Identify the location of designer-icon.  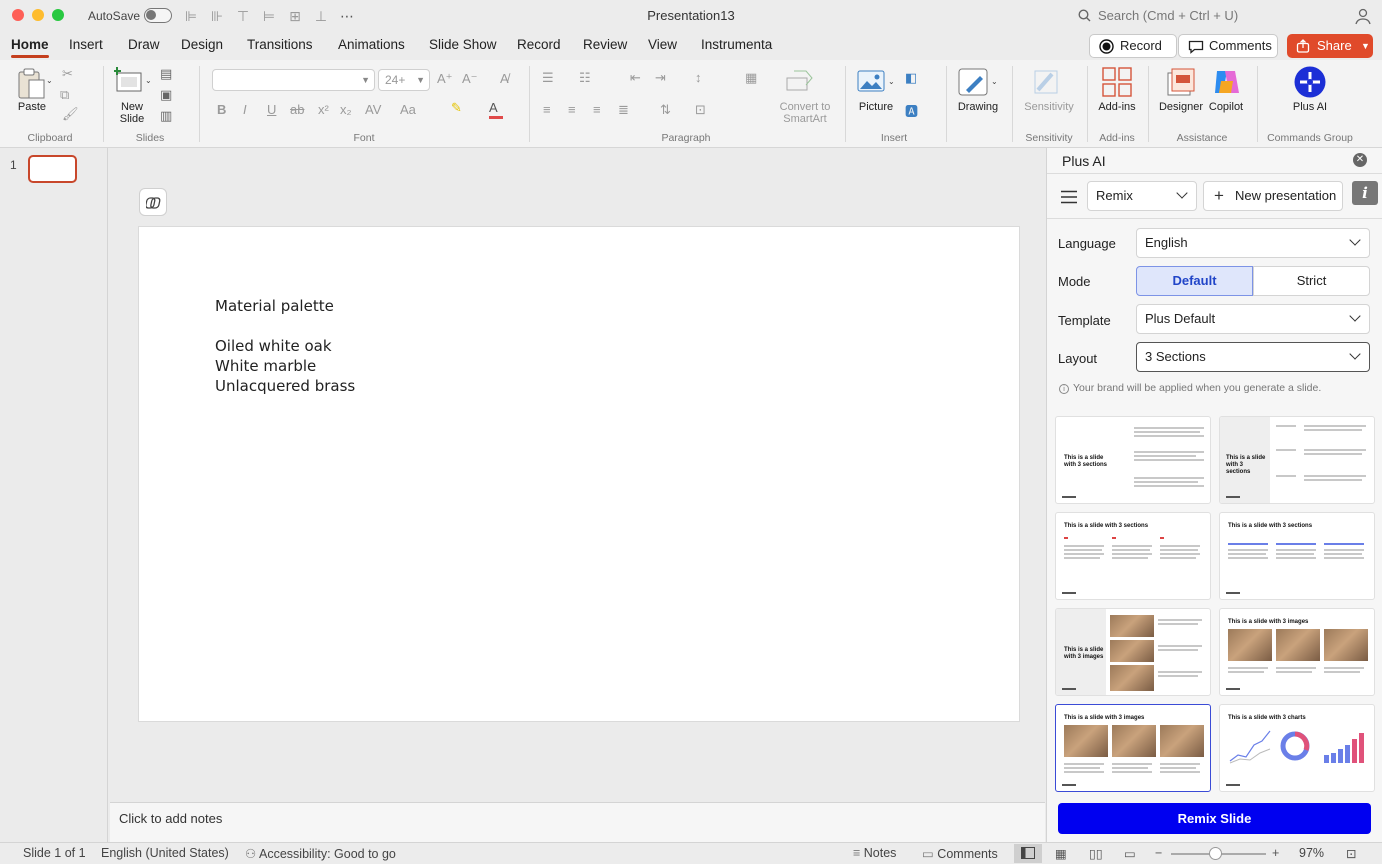
(1181, 82).